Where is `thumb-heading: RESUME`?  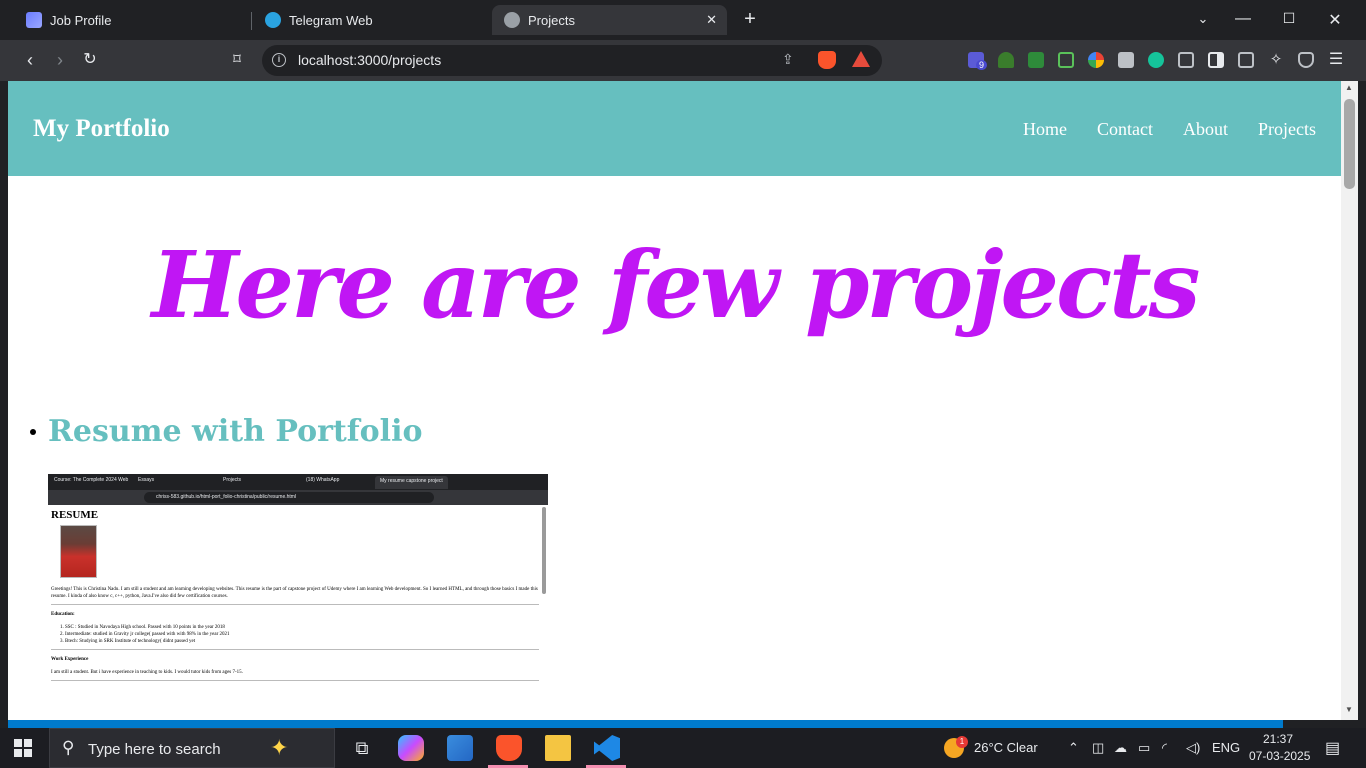 thumb-heading: RESUME is located at coordinates (75, 515).